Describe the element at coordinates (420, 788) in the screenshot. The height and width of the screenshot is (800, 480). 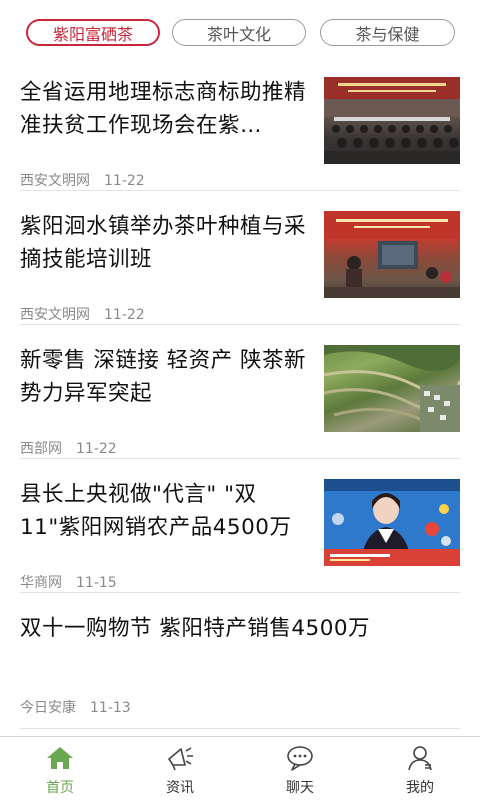
I see `nav-me-label: 我的` at that location.